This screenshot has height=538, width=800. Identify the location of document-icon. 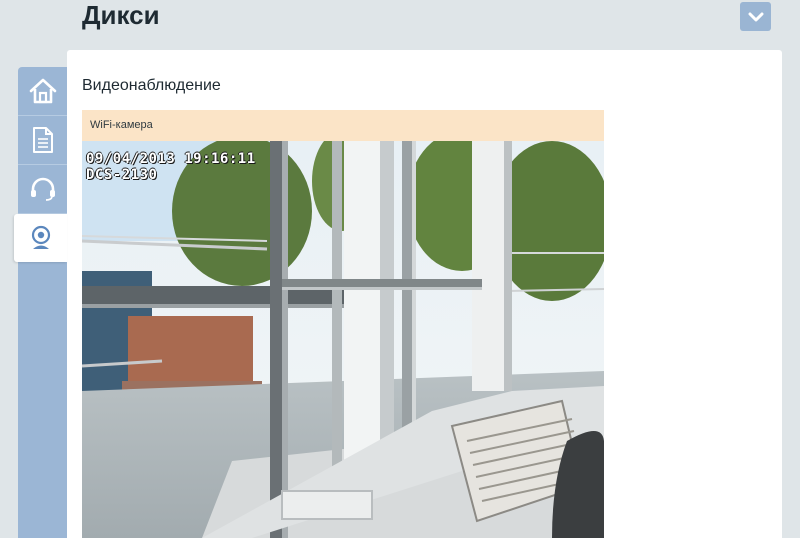
(42, 140).